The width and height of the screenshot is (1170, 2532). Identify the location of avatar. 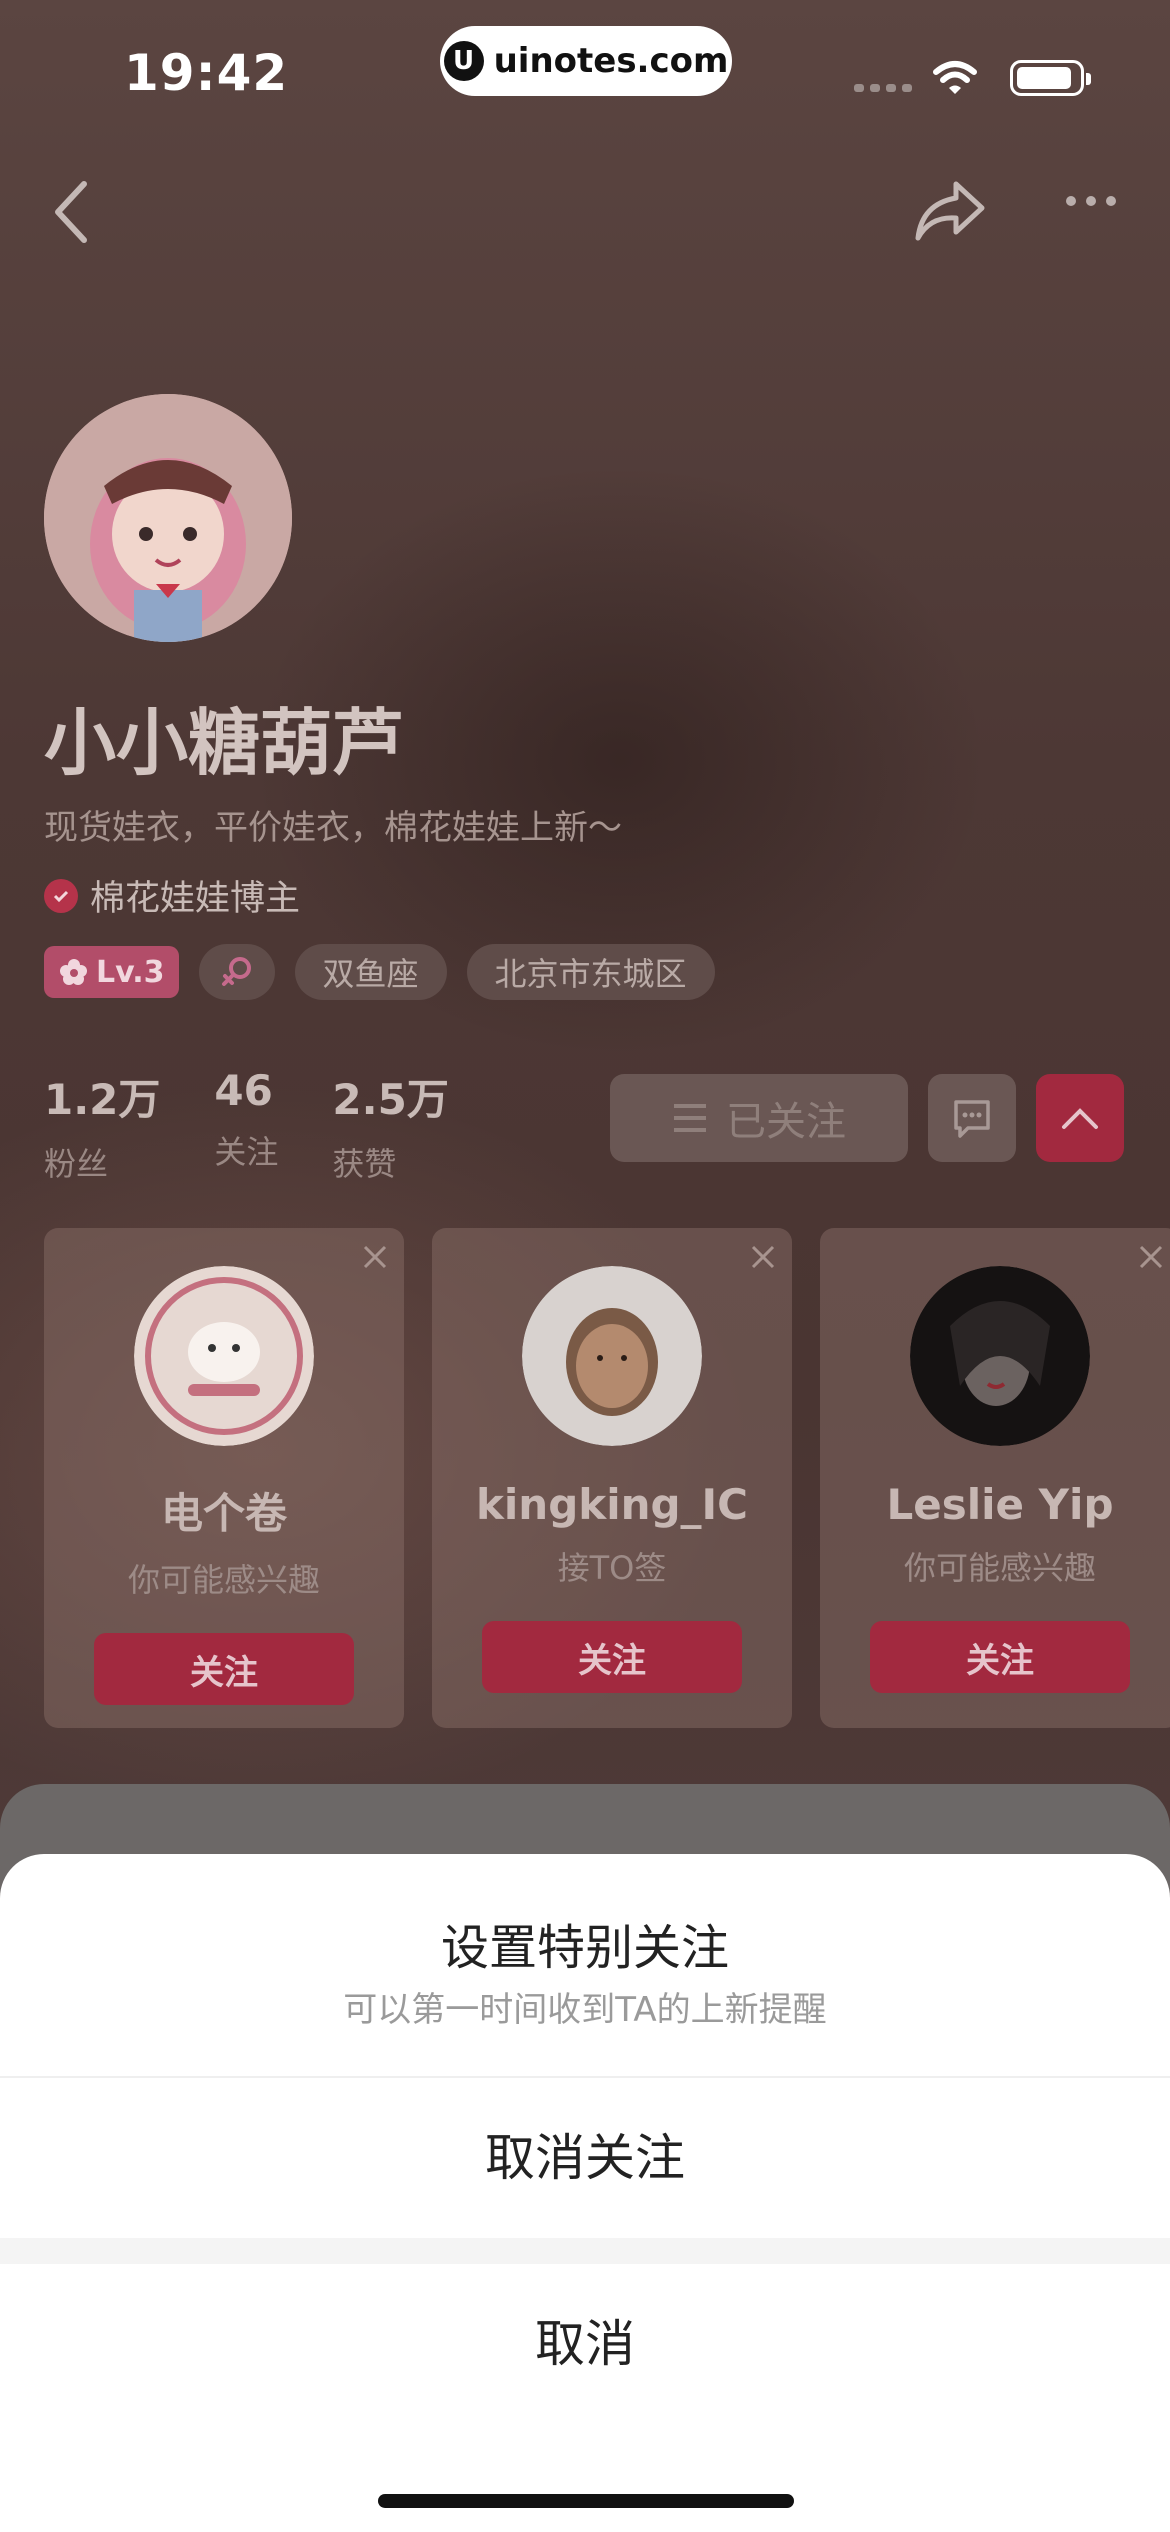
(168, 518).